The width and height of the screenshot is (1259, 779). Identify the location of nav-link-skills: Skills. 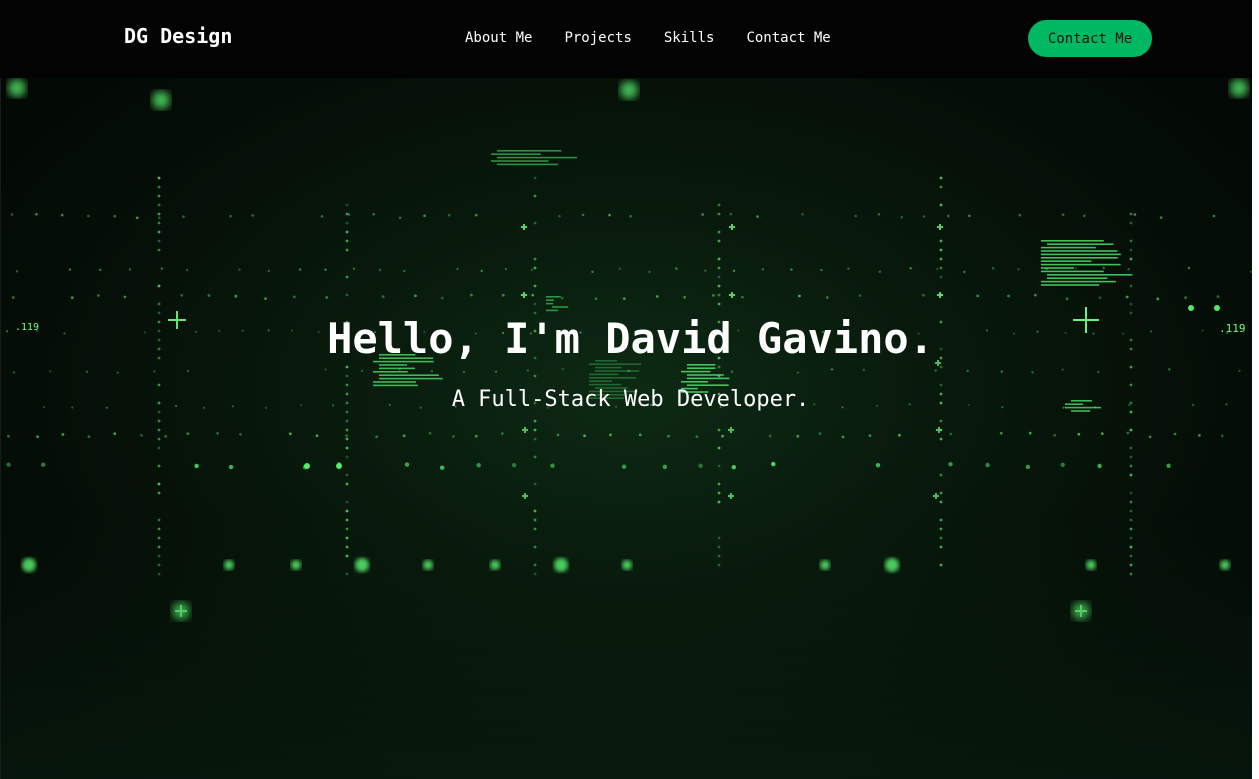
(689, 38).